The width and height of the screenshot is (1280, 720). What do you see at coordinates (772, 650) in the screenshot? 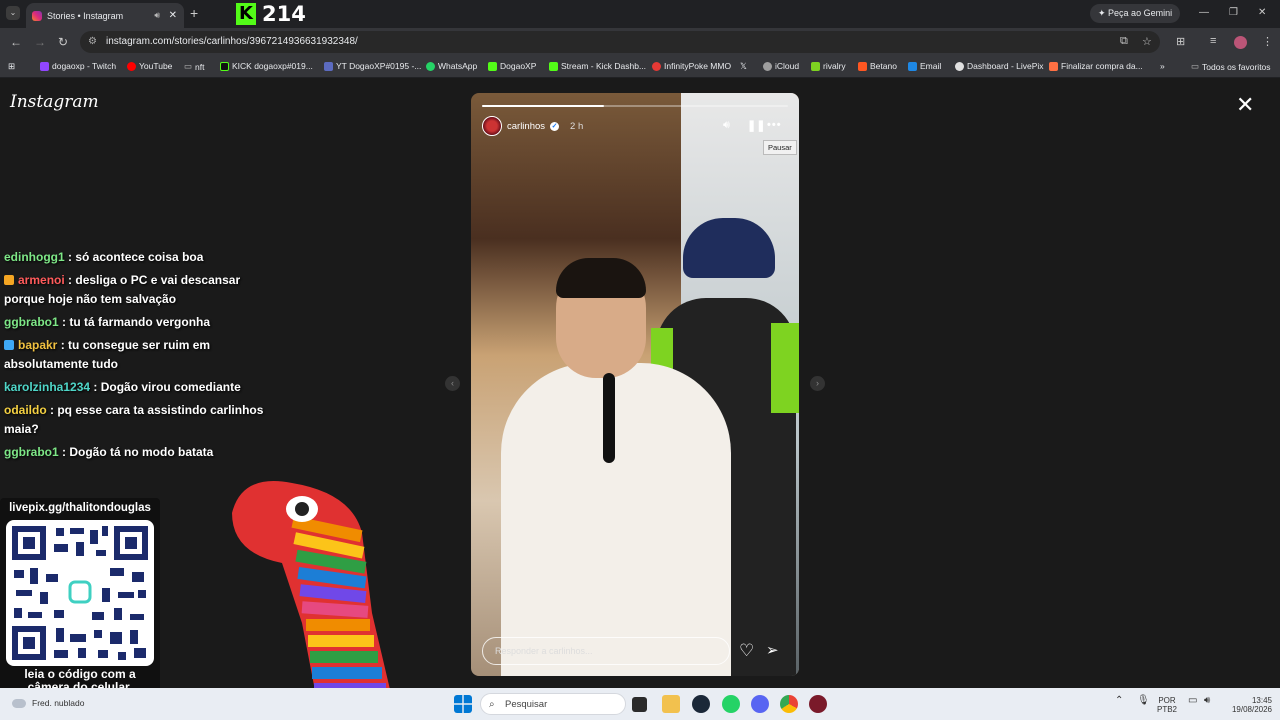
I see `send-icon: ➢` at bounding box center [772, 650].